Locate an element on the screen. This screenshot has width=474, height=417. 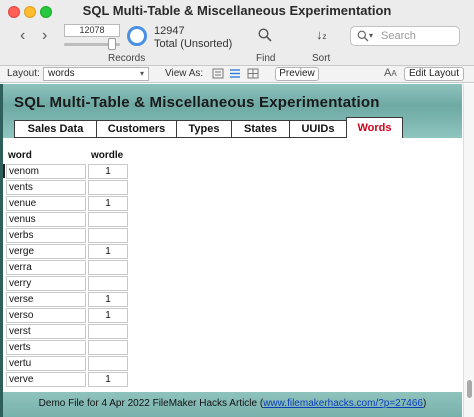
search-icon is located at coordinates (363, 36).